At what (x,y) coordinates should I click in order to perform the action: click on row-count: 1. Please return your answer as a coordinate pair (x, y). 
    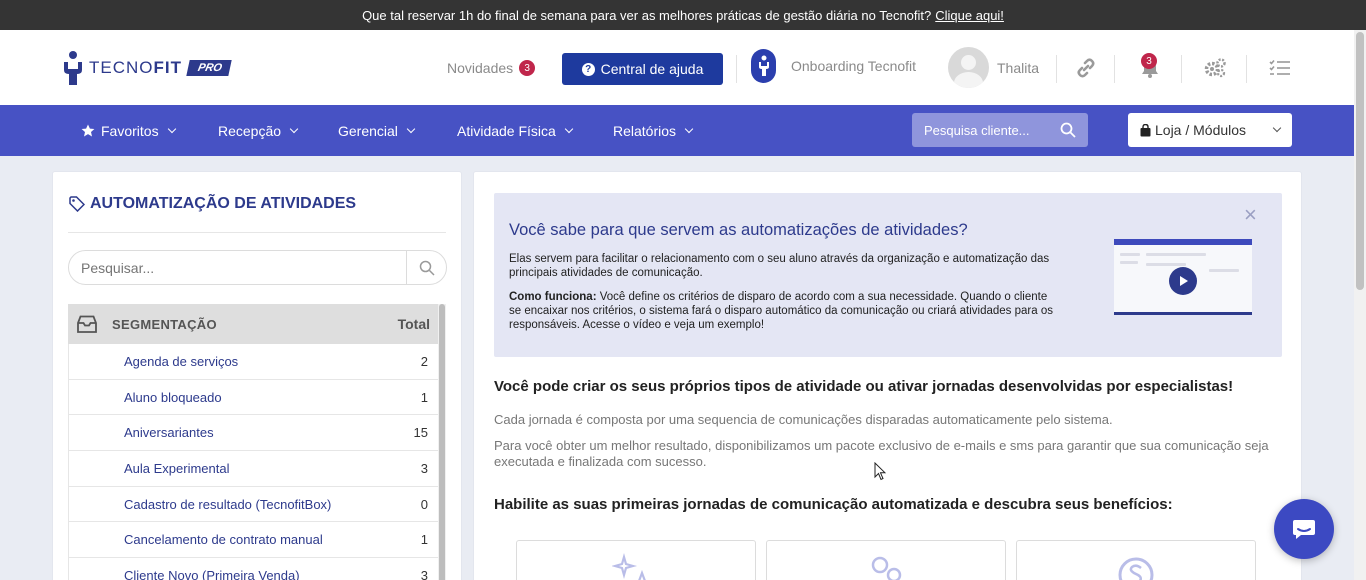
    Looking at the image, I should click on (424, 540).